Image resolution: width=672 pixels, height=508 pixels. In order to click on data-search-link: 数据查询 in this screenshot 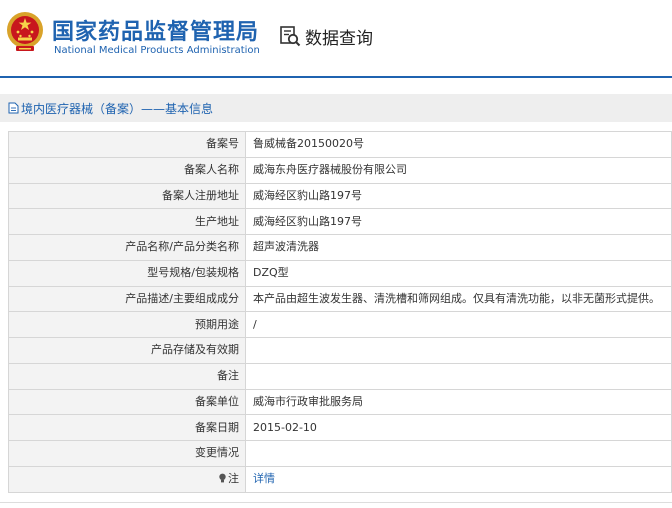, I will do `click(326, 36)`.